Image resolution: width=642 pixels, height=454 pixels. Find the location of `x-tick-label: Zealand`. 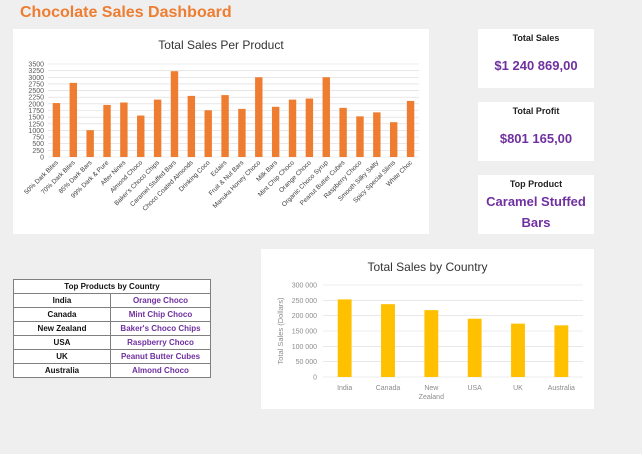

x-tick-label: Zealand is located at coordinates (431, 397).